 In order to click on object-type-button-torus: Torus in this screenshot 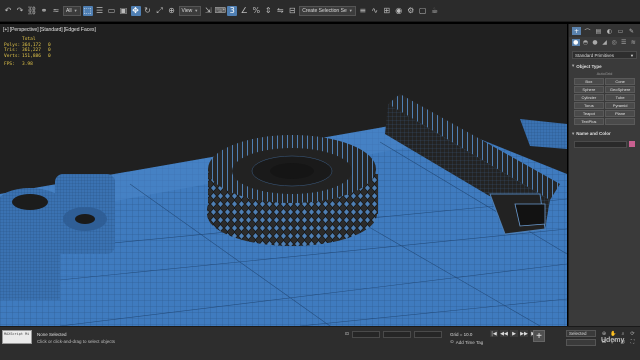, I will do `click(589, 105)`.